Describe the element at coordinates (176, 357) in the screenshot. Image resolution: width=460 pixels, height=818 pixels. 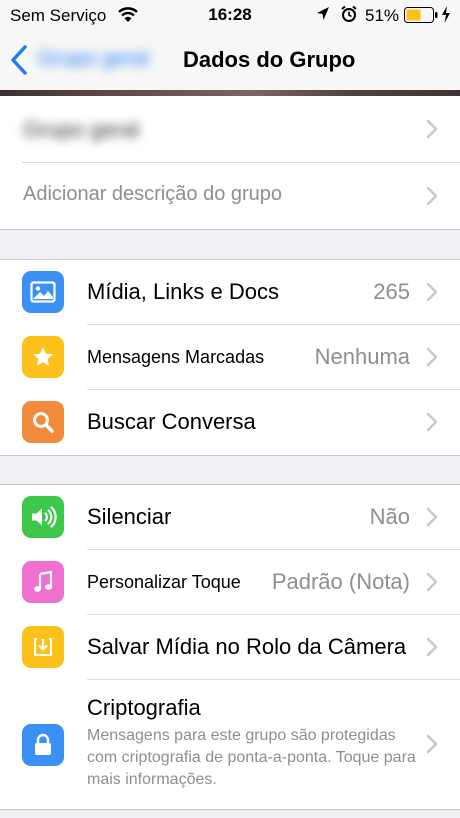
I see `action-label: Mensagens Marcadas` at that location.